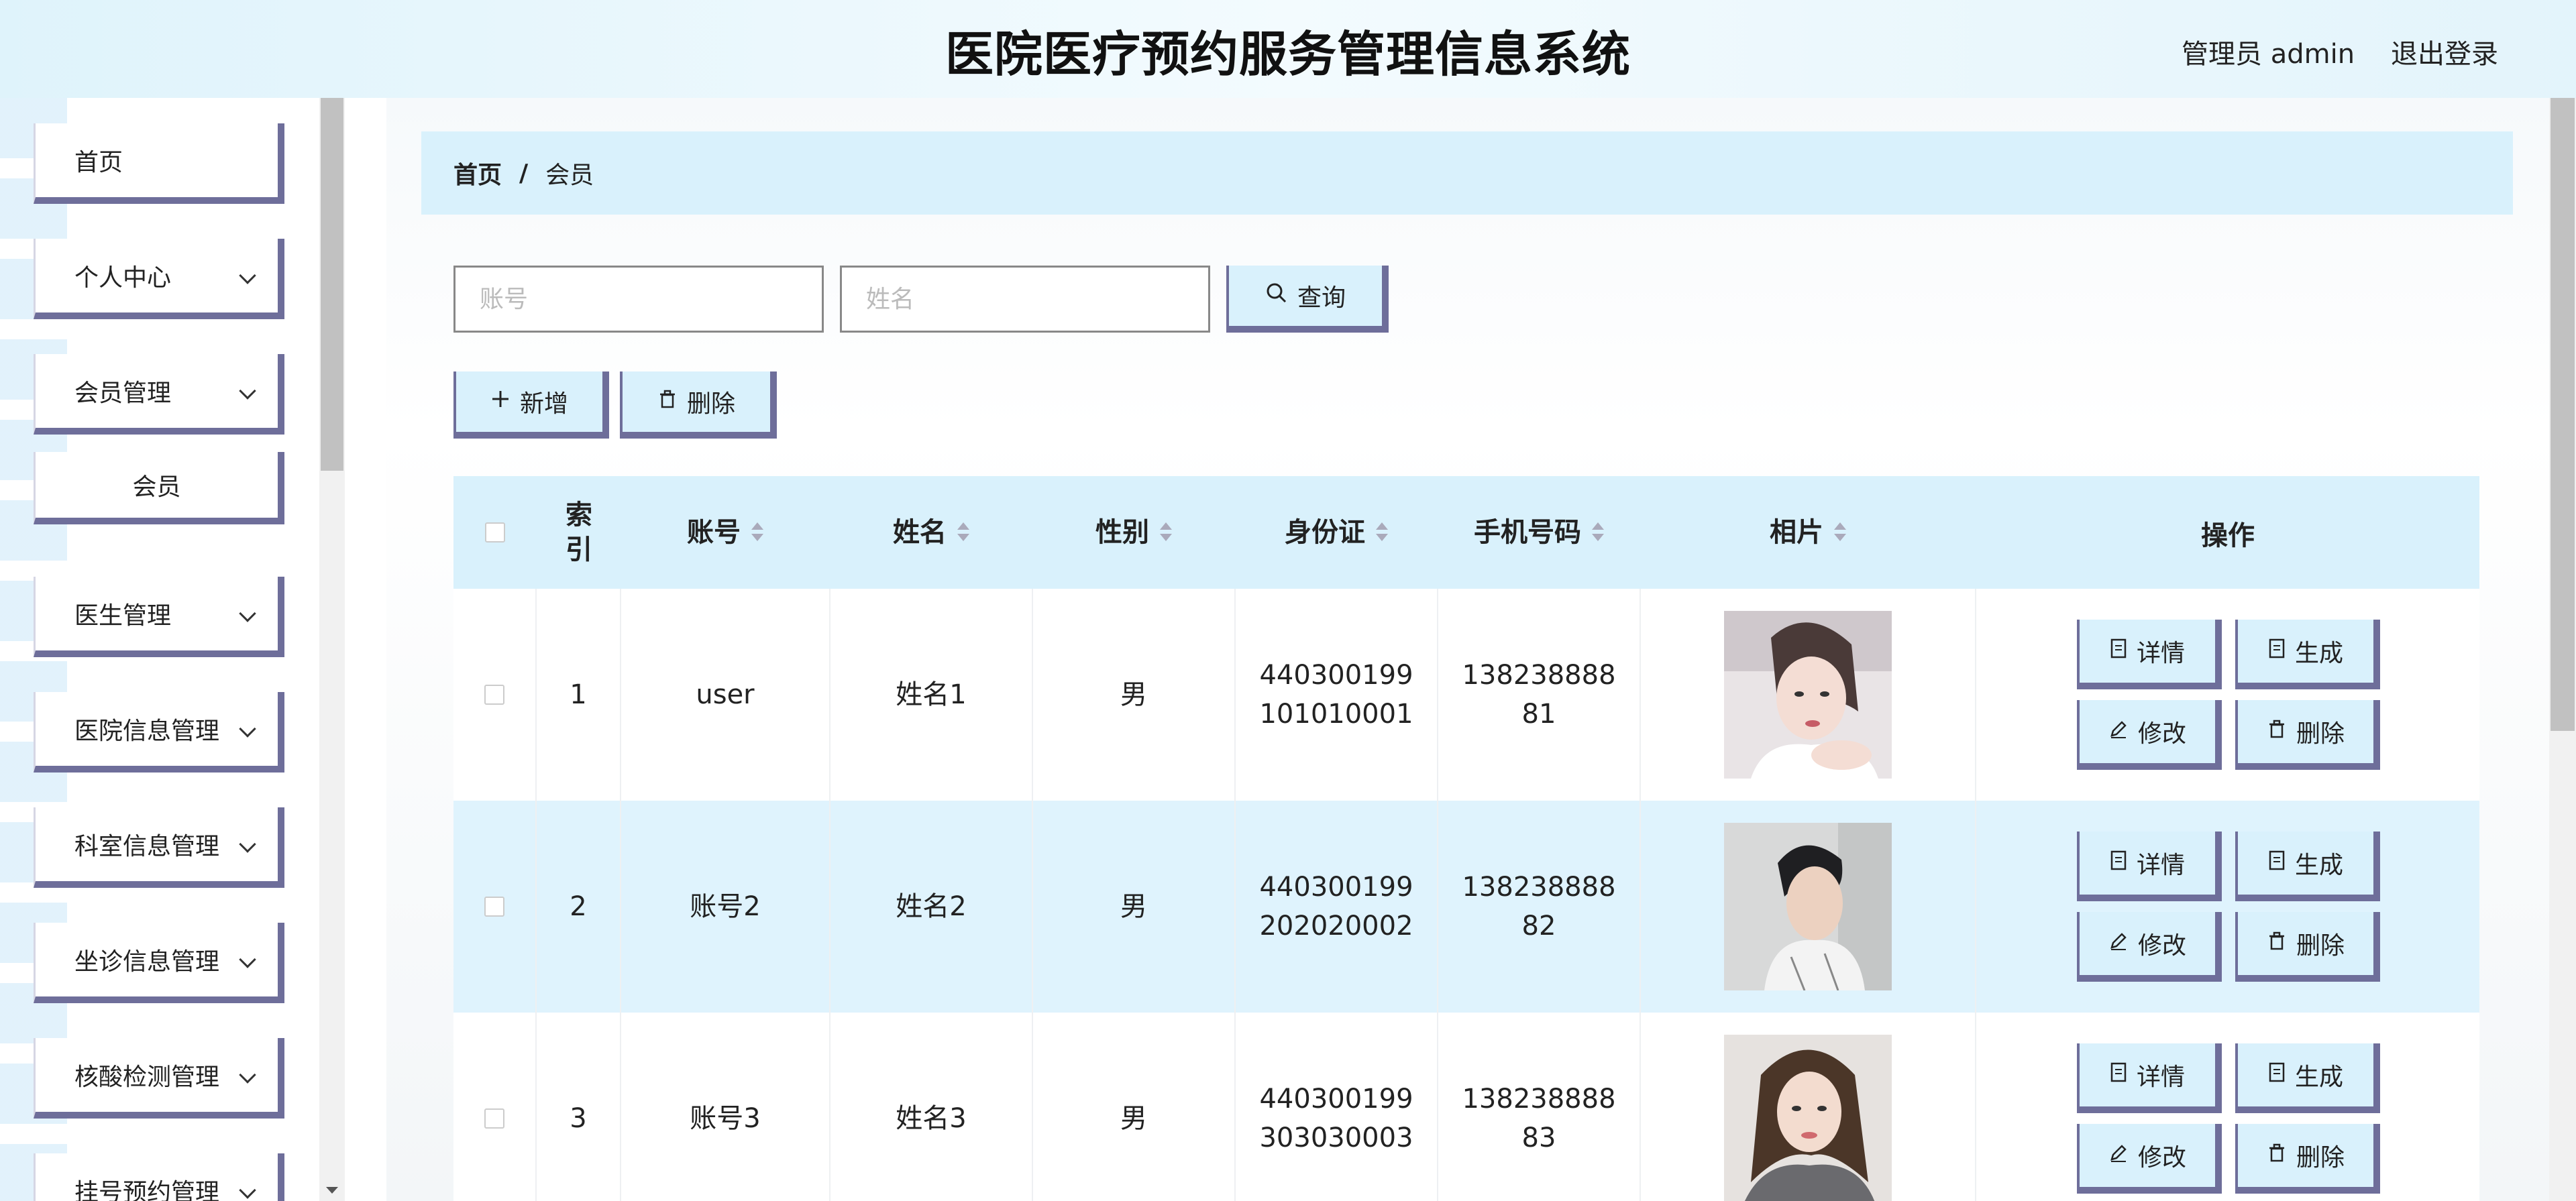 Image resolution: width=2576 pixels, height=1201 pixels. Describe the element at coordinates (159, 1177) in the screenshot. I see `sidebar-item-appointment: 挂号预约管理` at that location.